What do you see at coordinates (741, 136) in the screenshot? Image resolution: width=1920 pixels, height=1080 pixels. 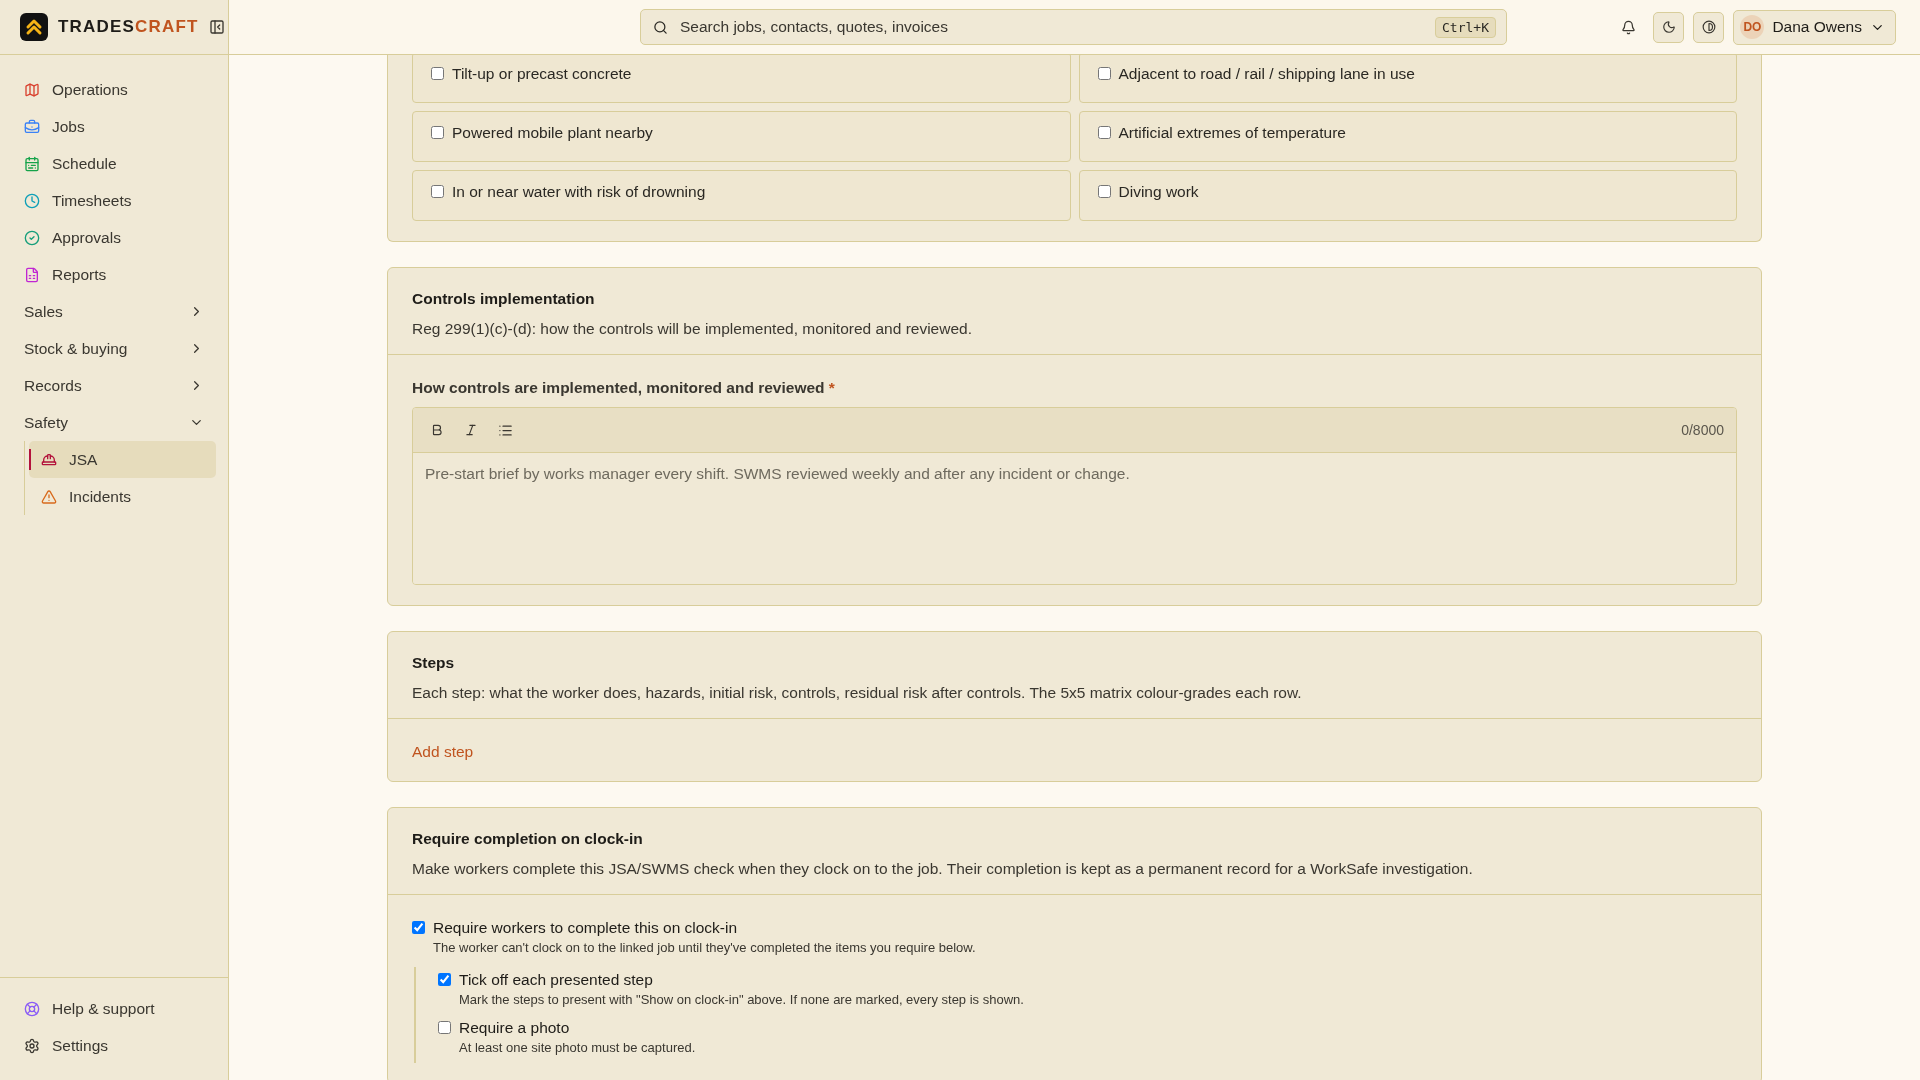 I see `hazard-option: Powered mobile plant nearby` at bounding box center [741, 136].